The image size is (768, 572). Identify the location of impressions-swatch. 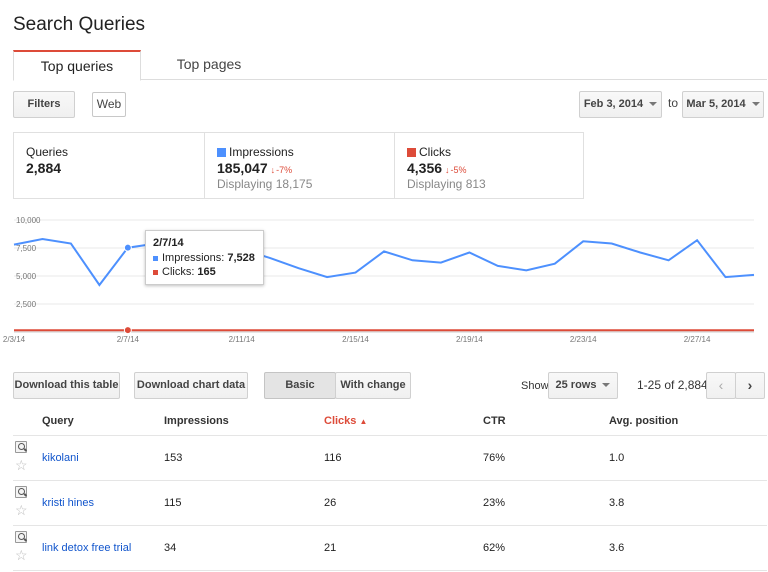
(221, 152).